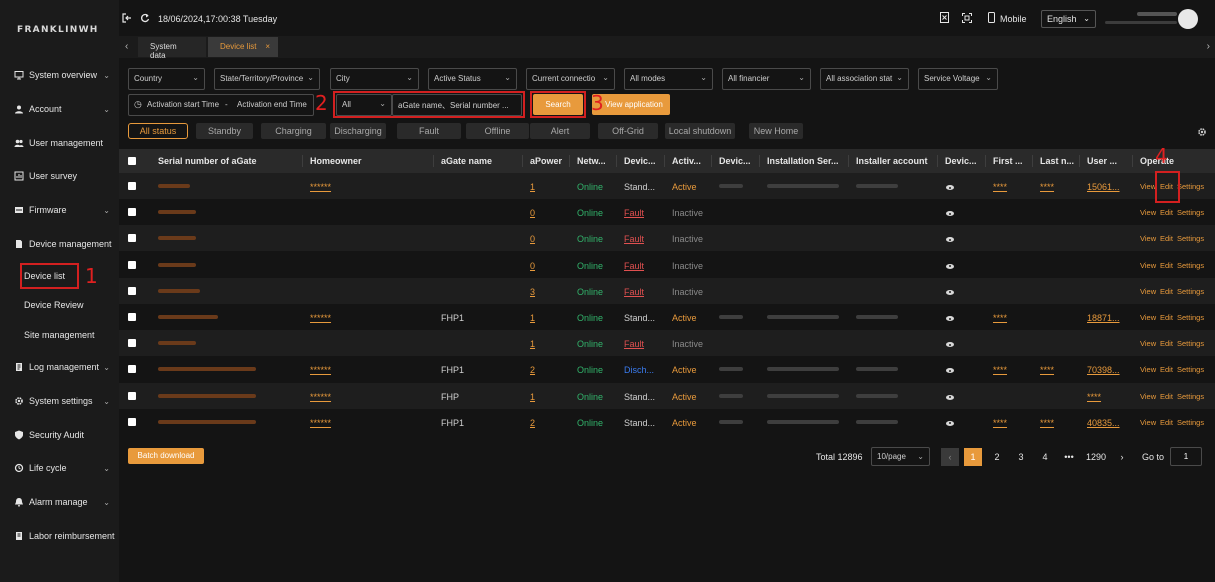  What do you see at coordinates (65, 468) in the screenshot?
I see `sidebar-item-life-cycle: Life cycle ⌄` at bounding box center [65, 468].